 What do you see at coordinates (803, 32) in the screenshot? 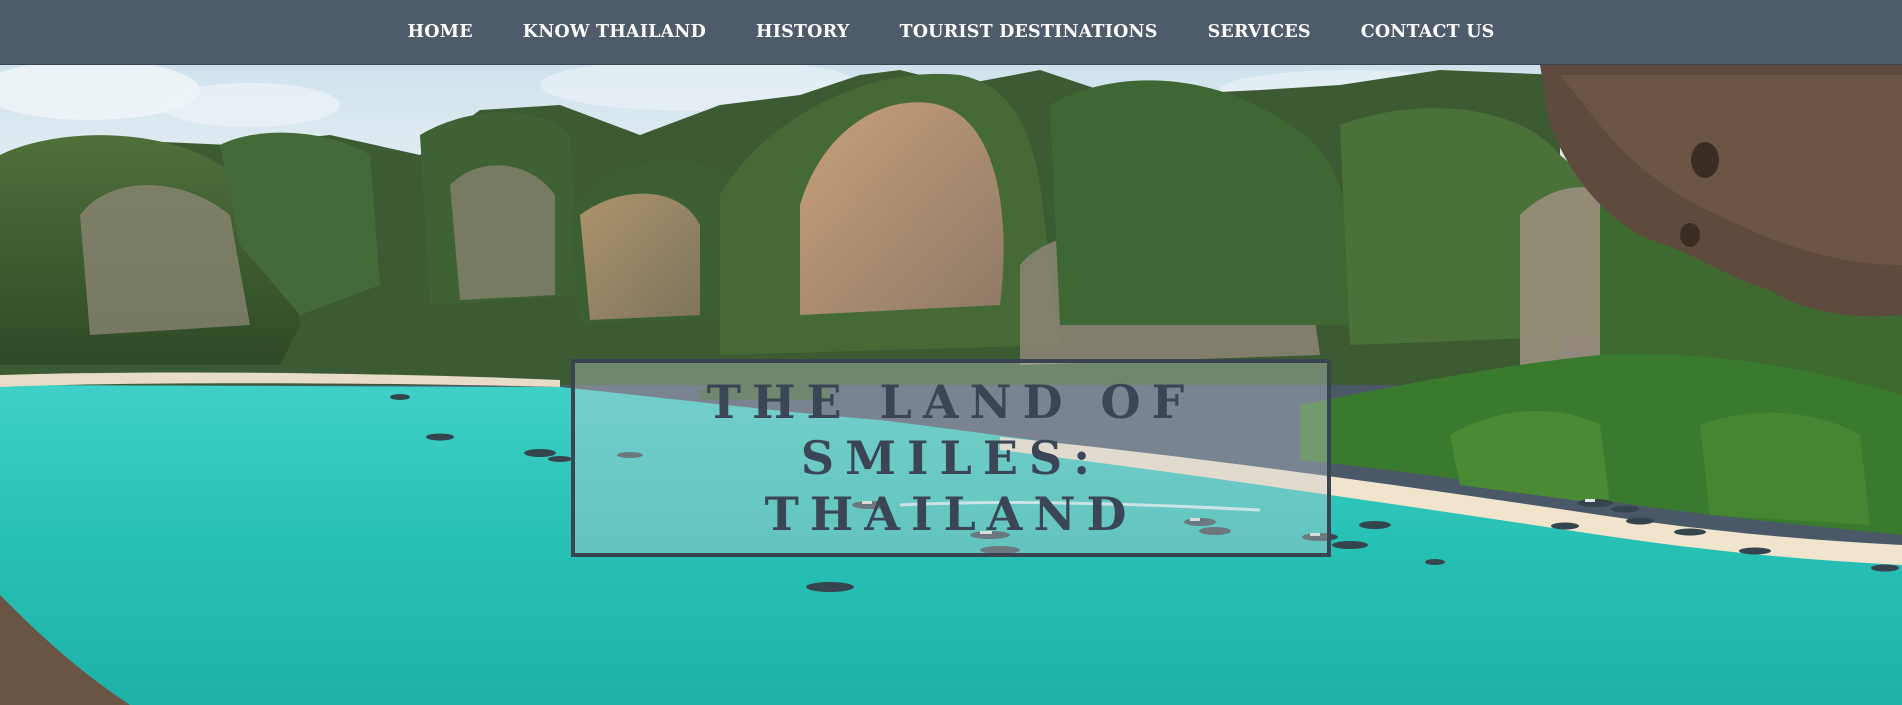
I see `nav-history: HISTORY` at bounding box center [803, 32].